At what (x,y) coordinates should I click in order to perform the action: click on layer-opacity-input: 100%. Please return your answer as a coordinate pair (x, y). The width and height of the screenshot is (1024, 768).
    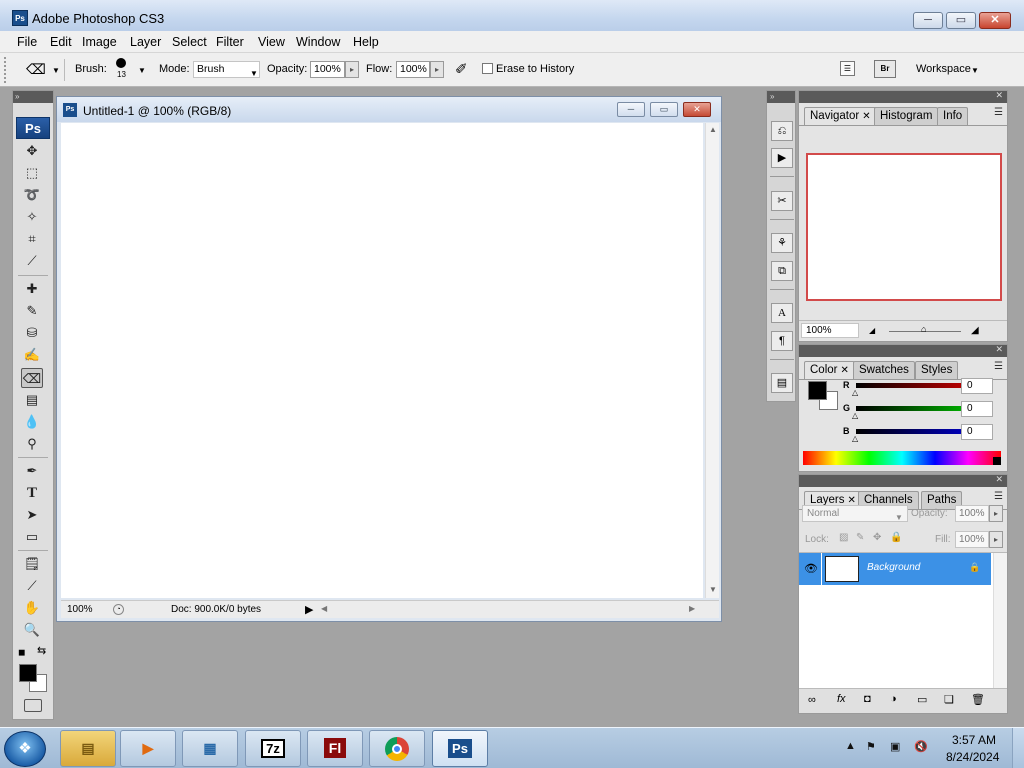
    Looking at the image, I should click on (972, 513).